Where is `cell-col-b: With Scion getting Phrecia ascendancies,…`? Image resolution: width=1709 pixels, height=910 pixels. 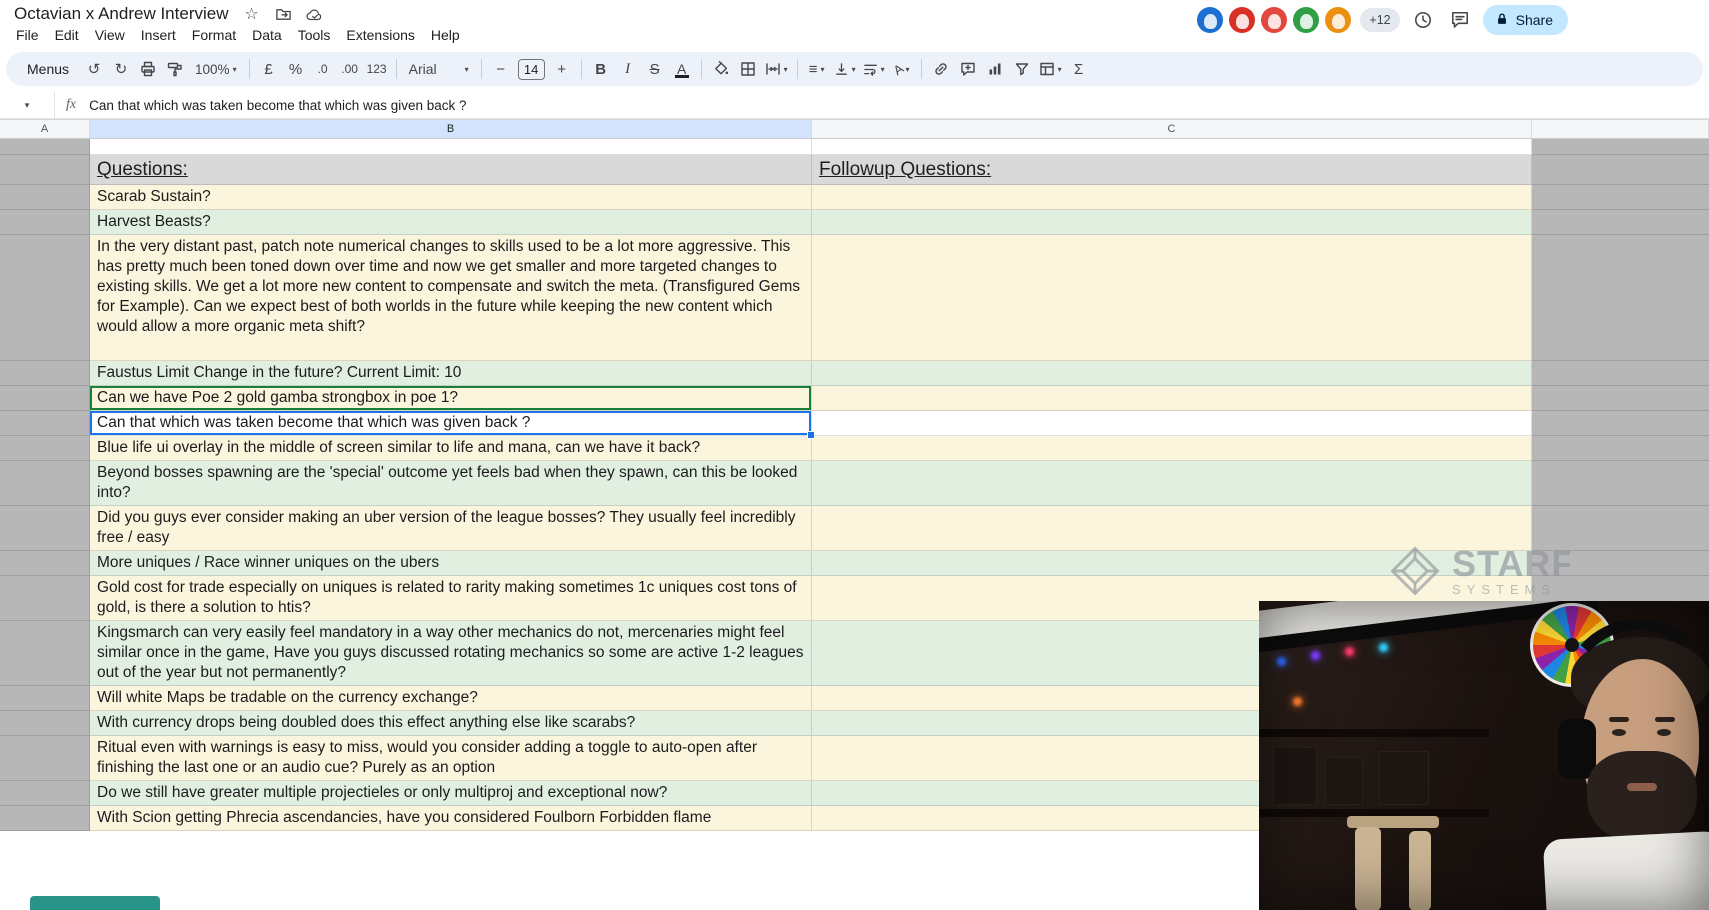
cell-col-b: With Scion getting Phrecia ascendancies,… is located at coordinates (451, 818).